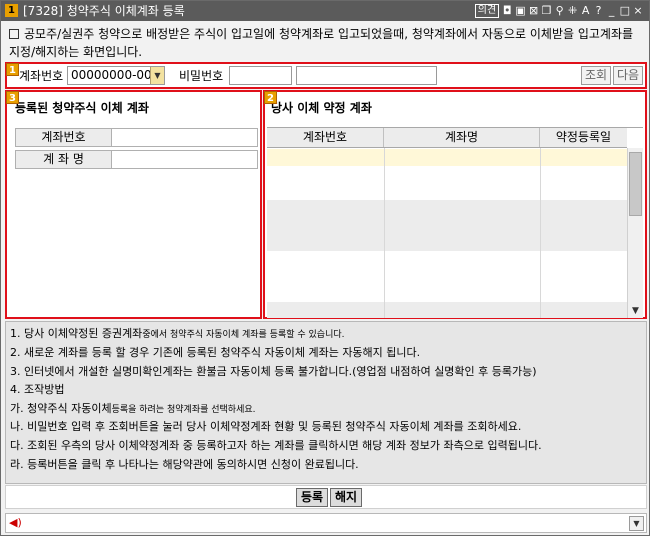 This screenshot has height=536, width=650. Describe the element at coordinates (507, 11) in the screenshot. I see `pin-icon: ◘` at that location.